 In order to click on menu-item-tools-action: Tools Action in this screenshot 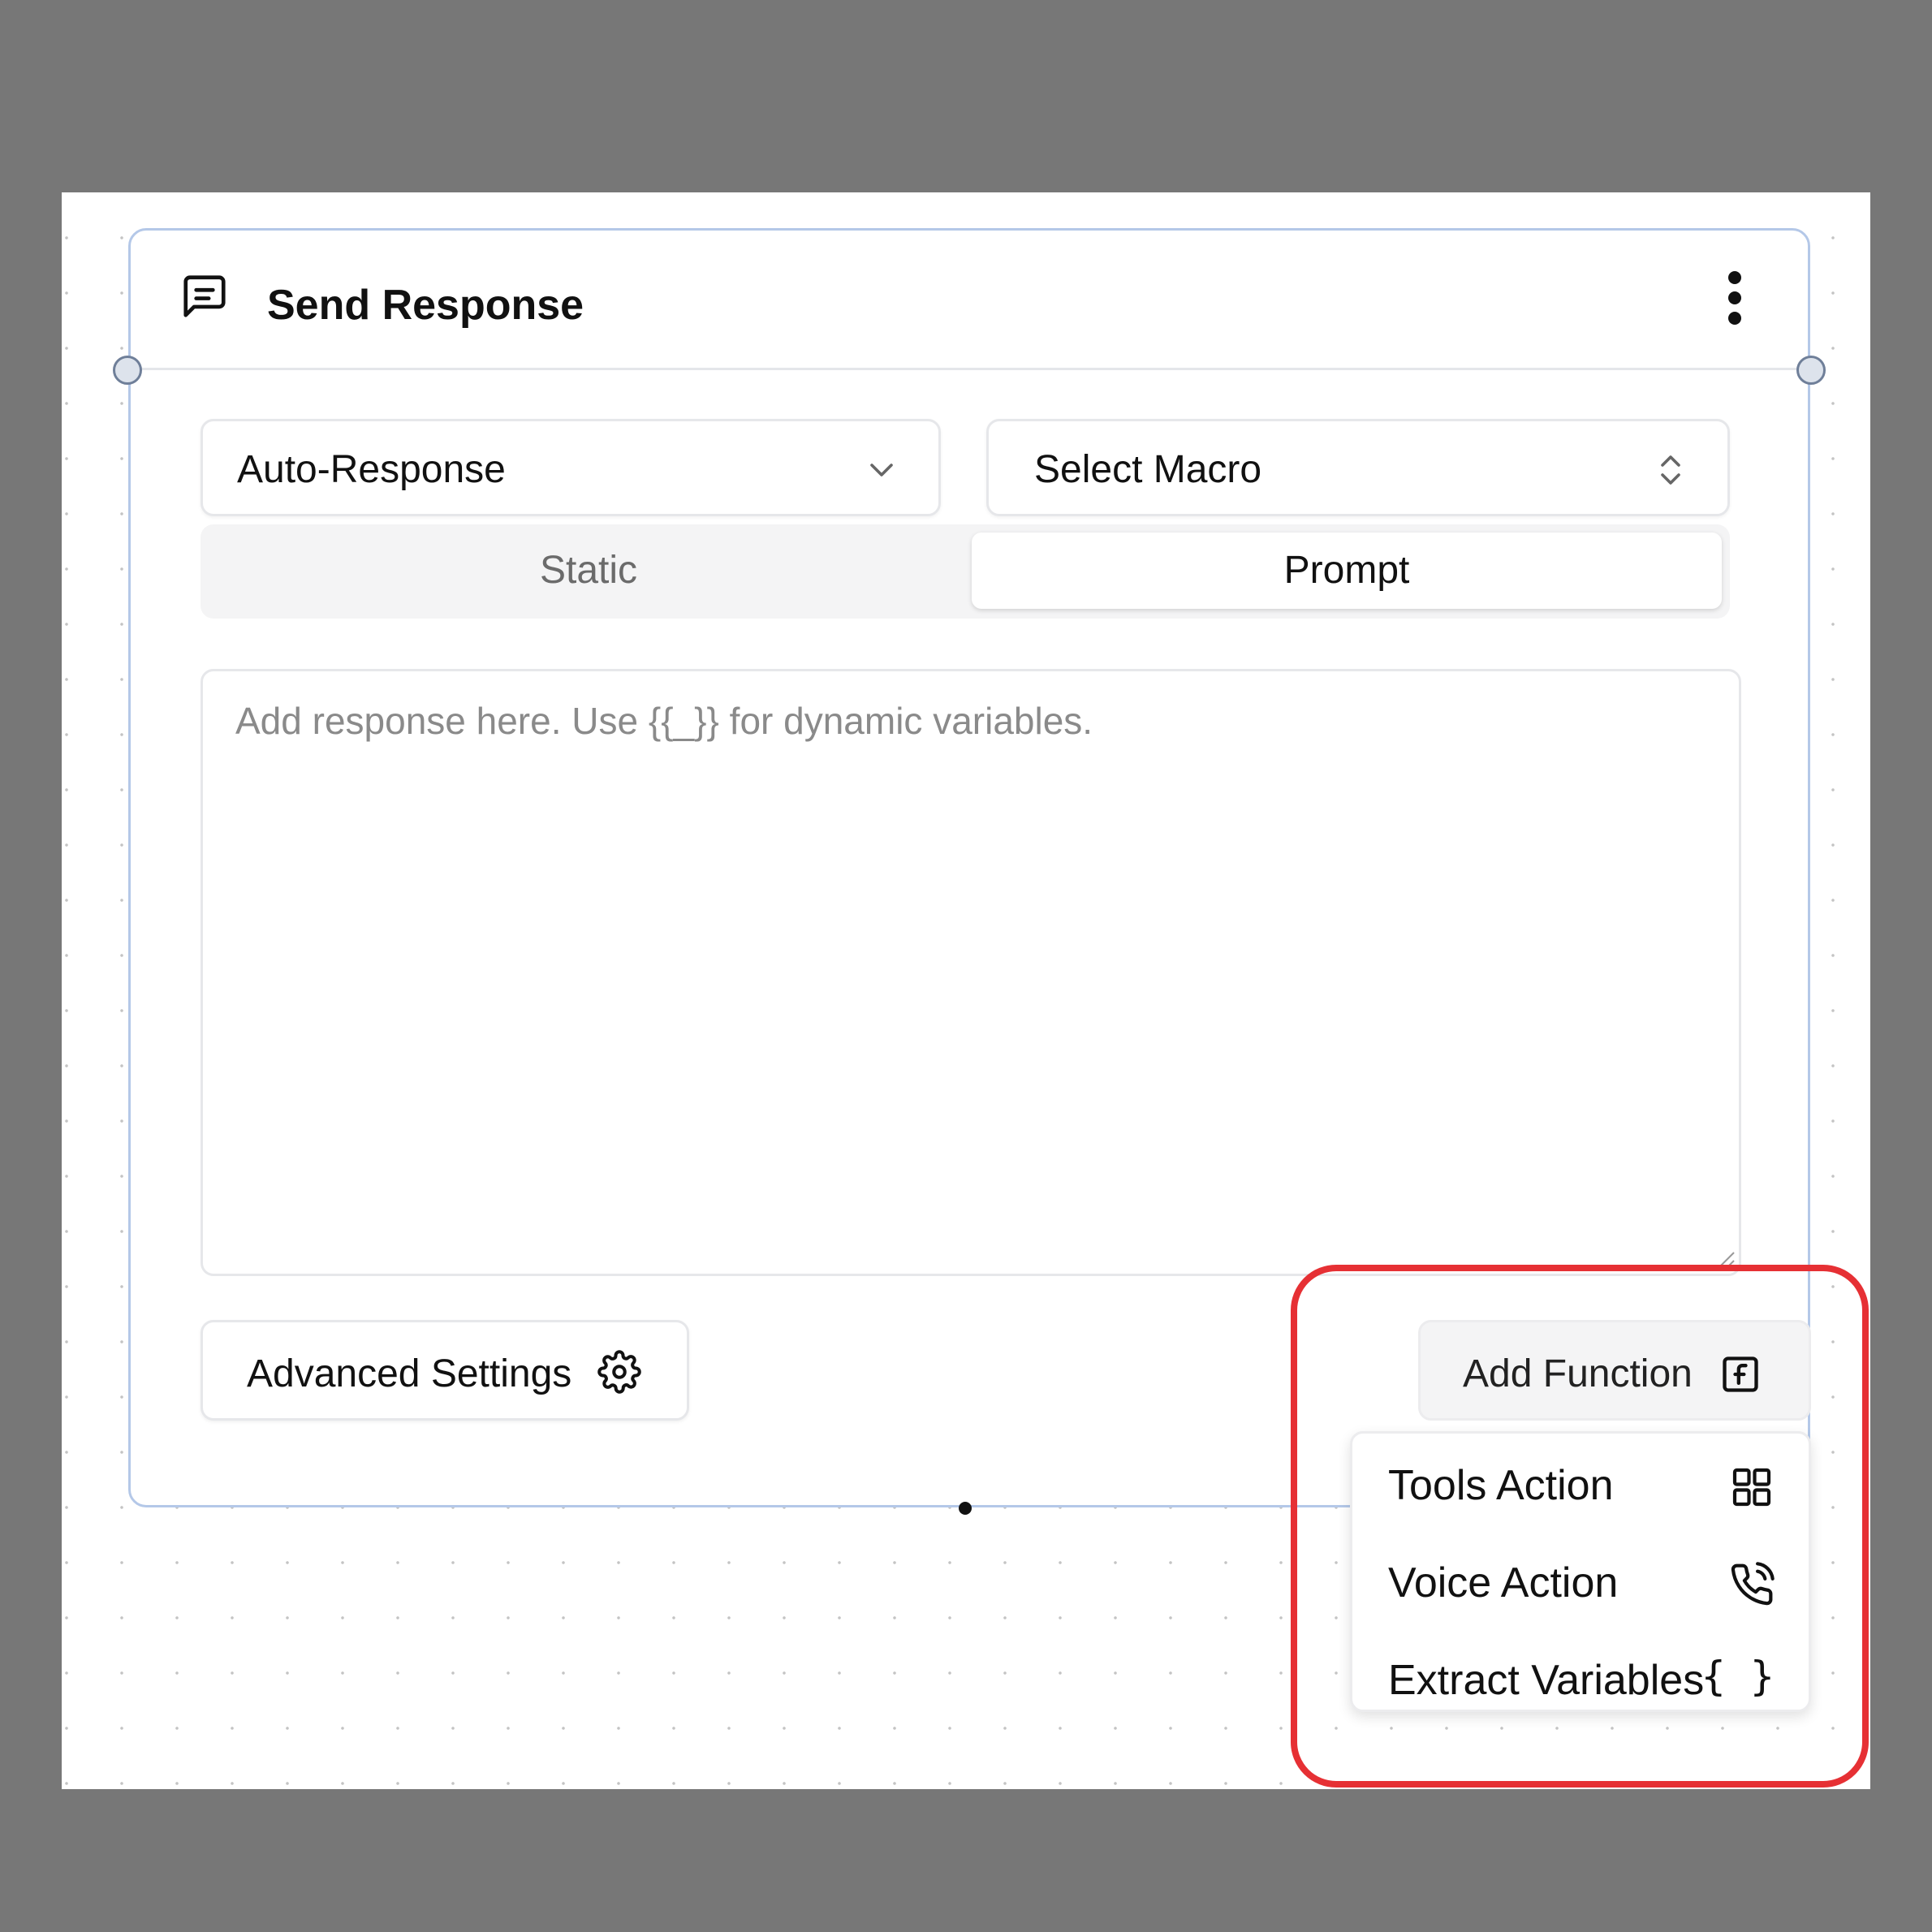, I will do `click(1580, 1484)`.